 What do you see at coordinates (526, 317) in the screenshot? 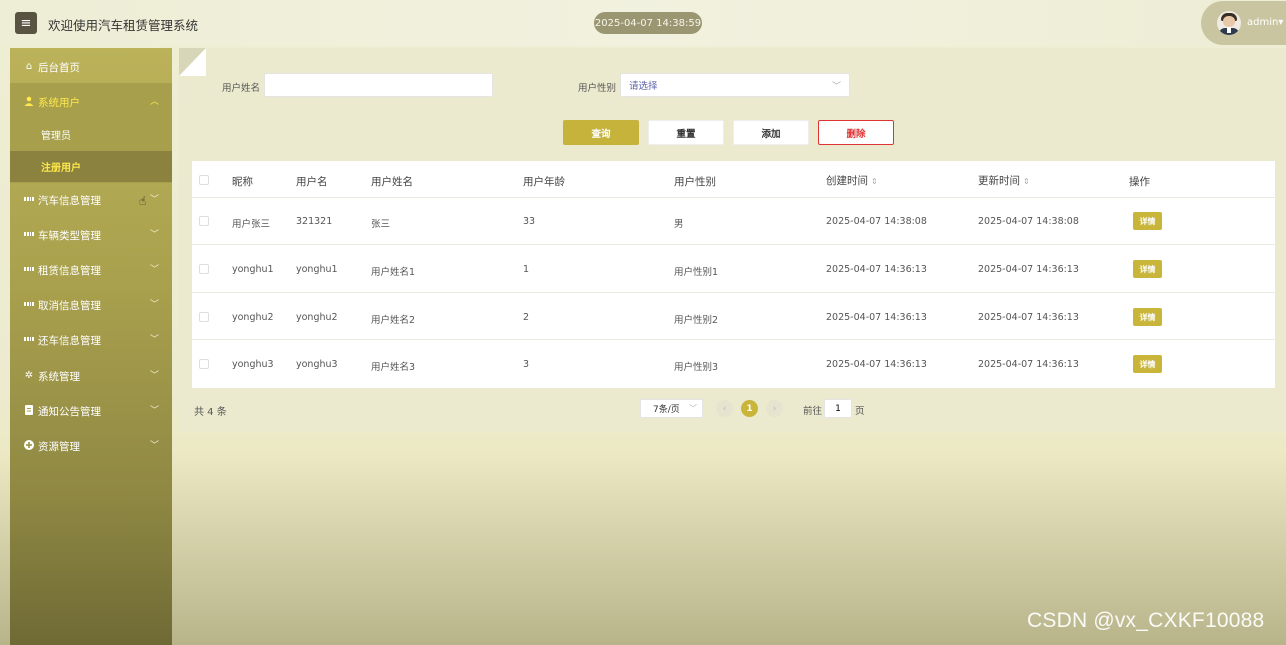
I see `cell-age: 2` at bounding box center [526, 317].